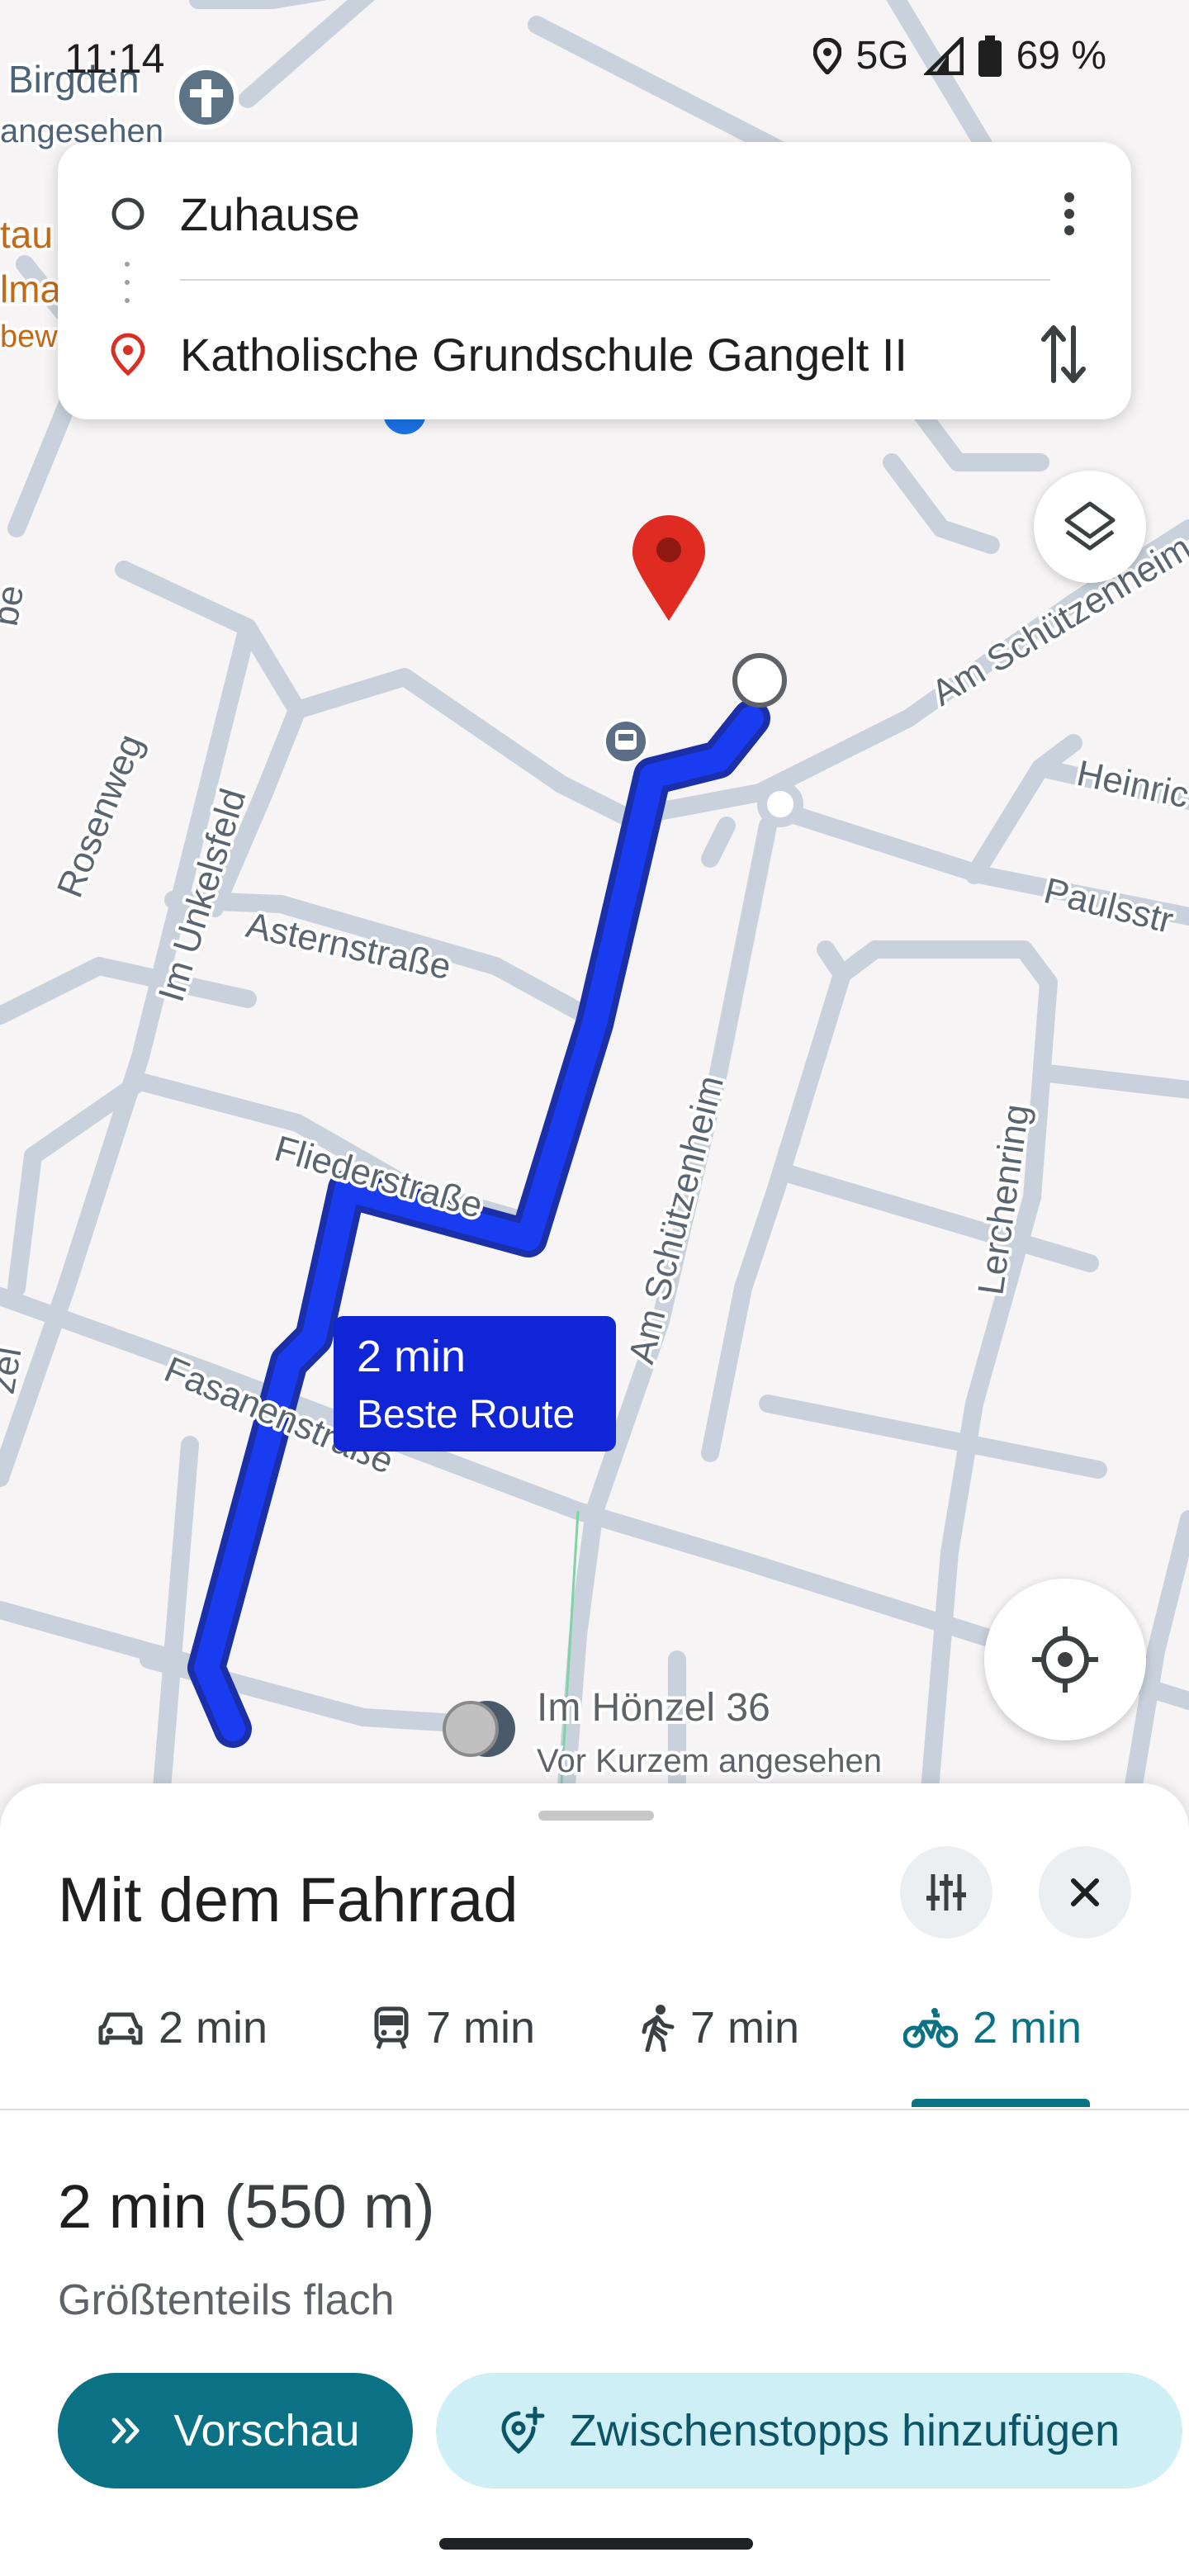 Image resolution: width=1189 pixels, height=2576 pixels. Describe the element at coordinates (1063, 354) in the screenshot. I see `swap-icon` at that location.